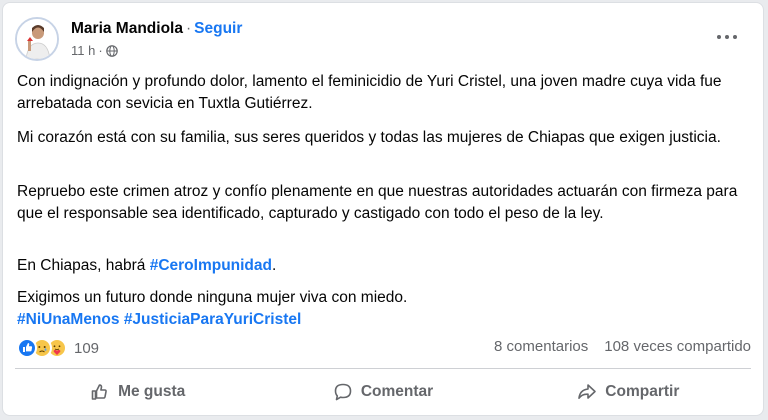  I want to click on hashtag-link: #JusticiaParaYuriCristel, so click(213, 319).